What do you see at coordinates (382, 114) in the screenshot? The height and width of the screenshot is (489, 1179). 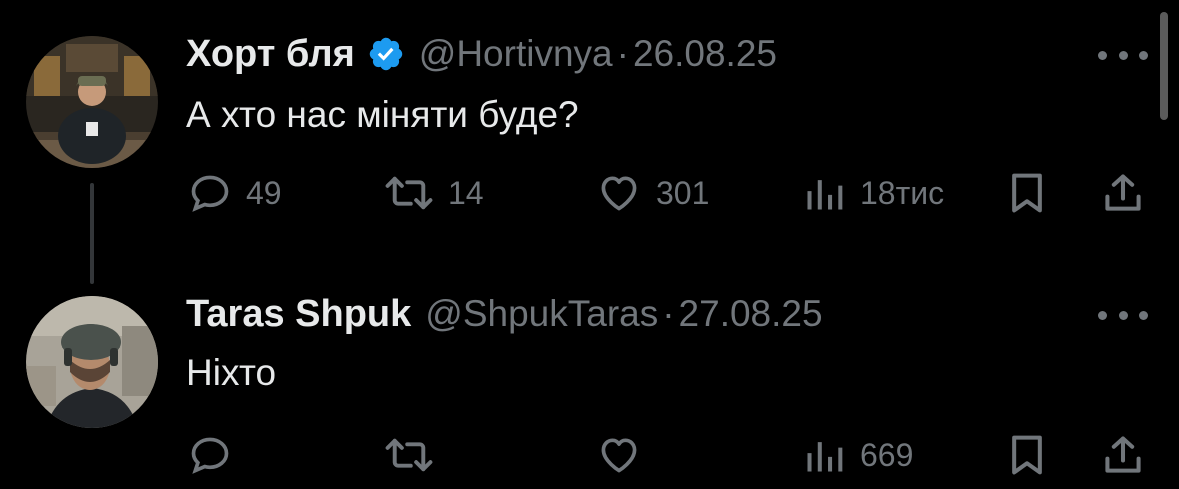 I see `tweet-text: А хто нас міняти буде?` at bounding box center [382, 114].